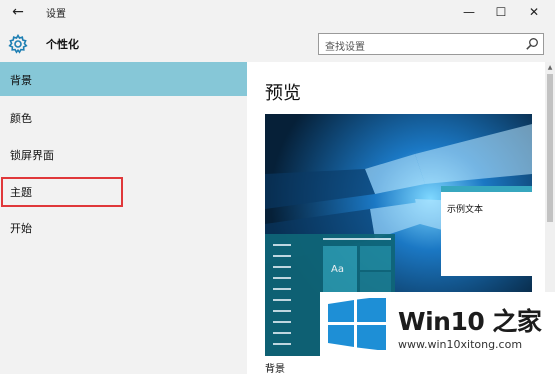  Describe the element at coordinates (62, 44) in the screenshot. I see `page-title: 个性化` at that location.